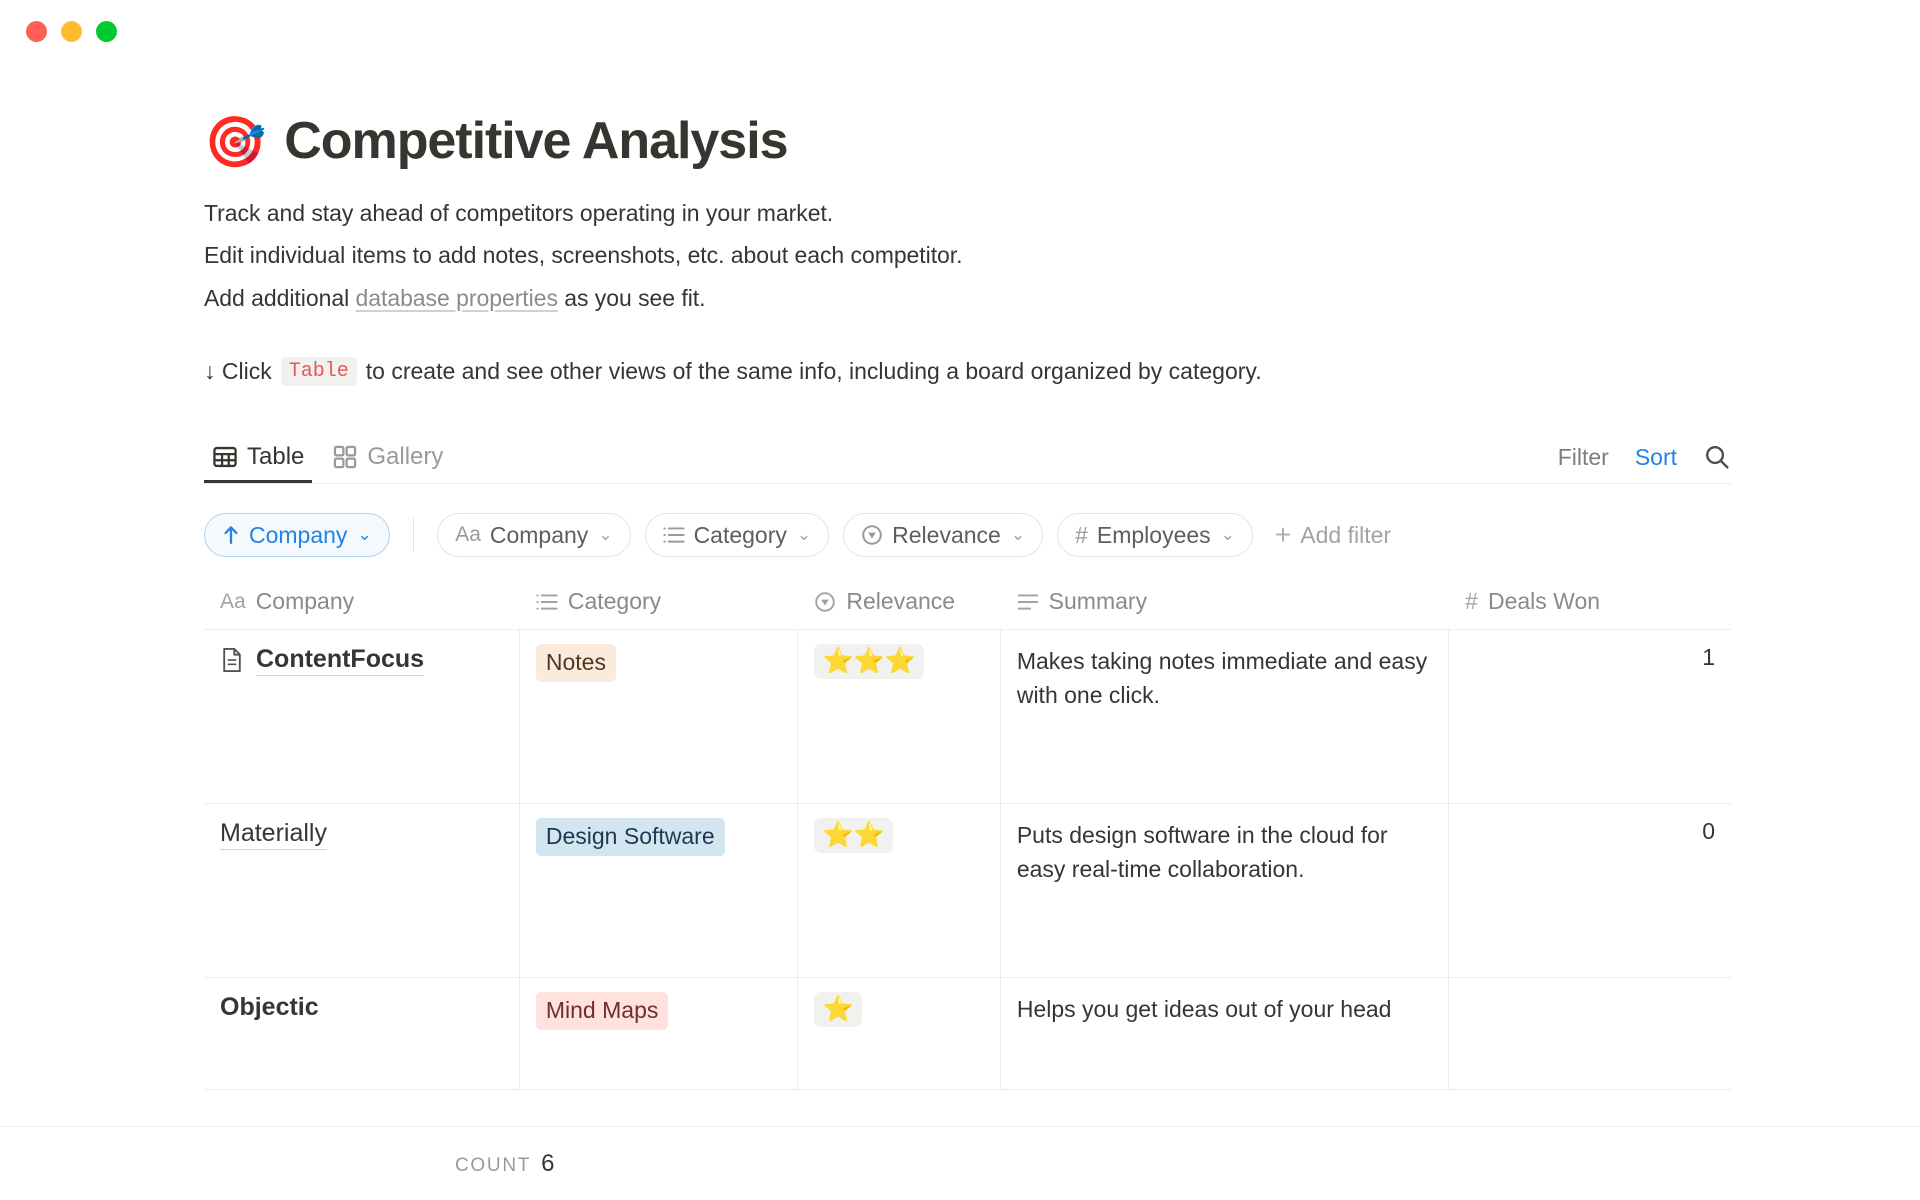 Image resolution: width=1920 pixels, height=1200 pixels. What do you see at coordinates (899, 1034) in the screenshot?
I see `cell-relevance: ⭐` at bounding box center [899, 1034].